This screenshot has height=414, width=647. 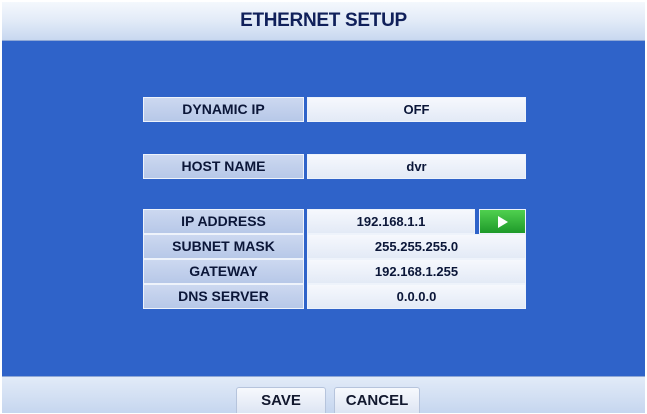 What do you see at coordinates (416, 246) in the screenshot?
I see `subnet-mask-field: 255.255.255.0` at bounding box center [416, 246].